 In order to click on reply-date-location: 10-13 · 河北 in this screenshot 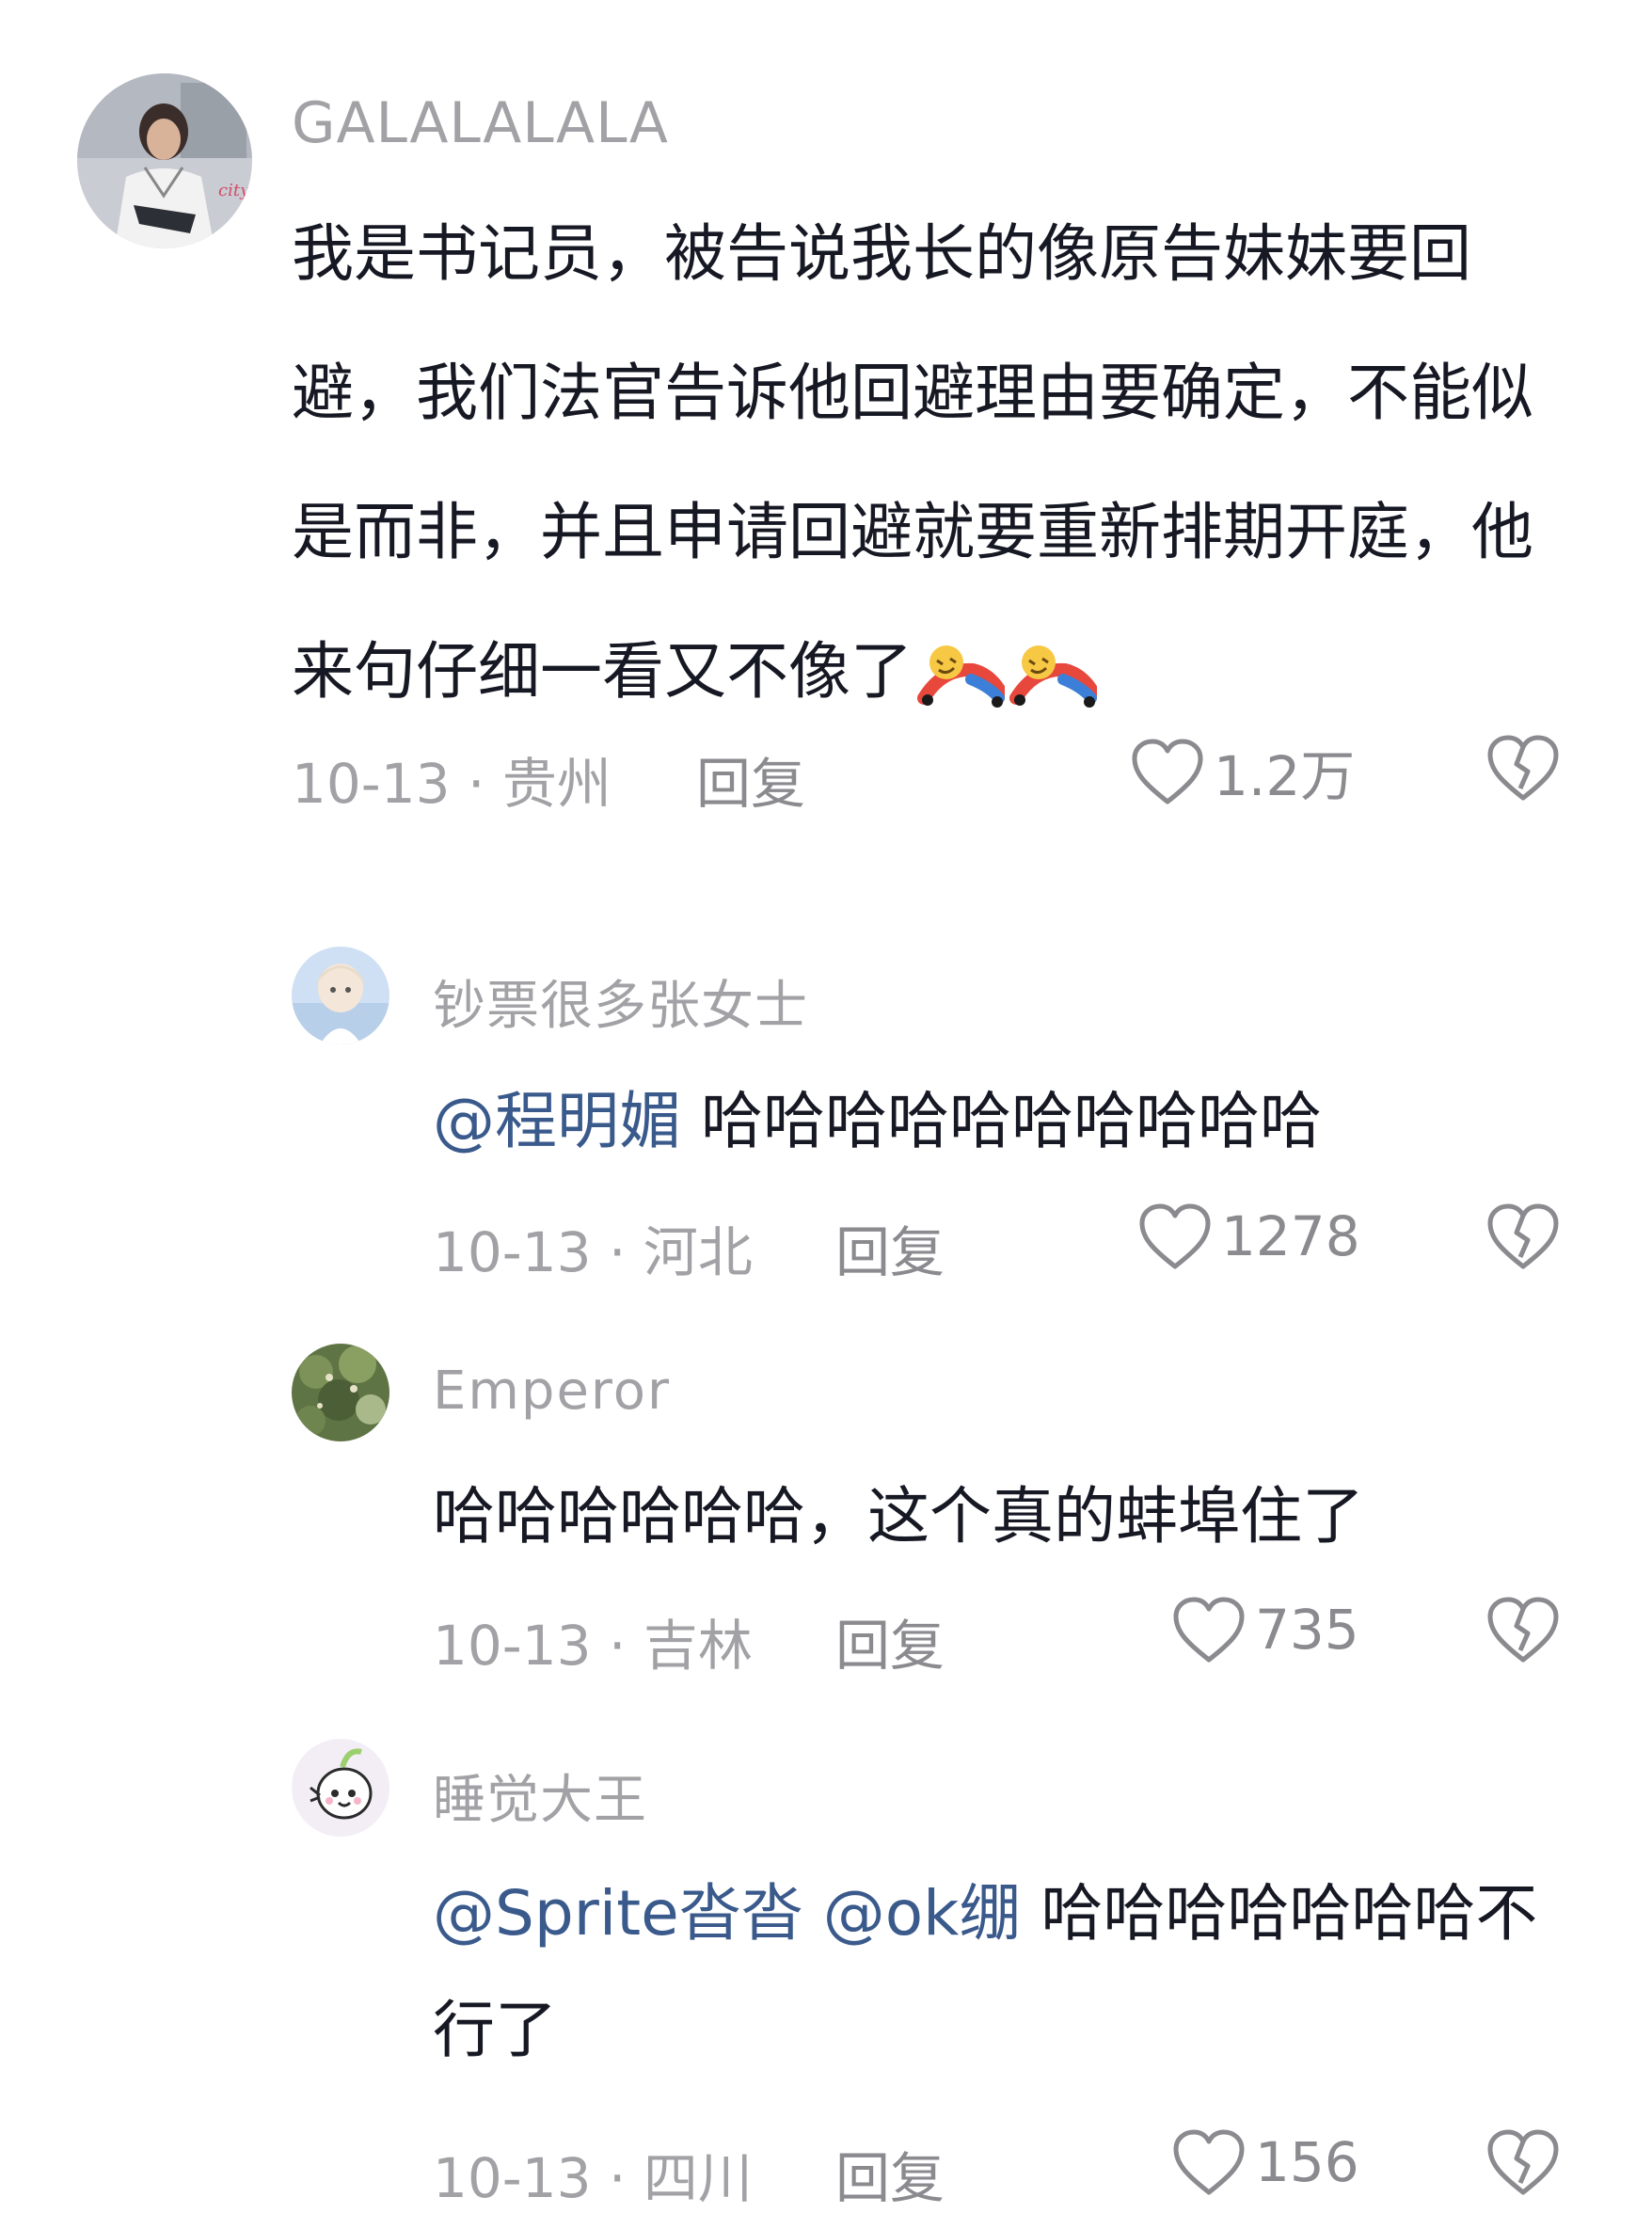, I will do `click(593, 1252)`.